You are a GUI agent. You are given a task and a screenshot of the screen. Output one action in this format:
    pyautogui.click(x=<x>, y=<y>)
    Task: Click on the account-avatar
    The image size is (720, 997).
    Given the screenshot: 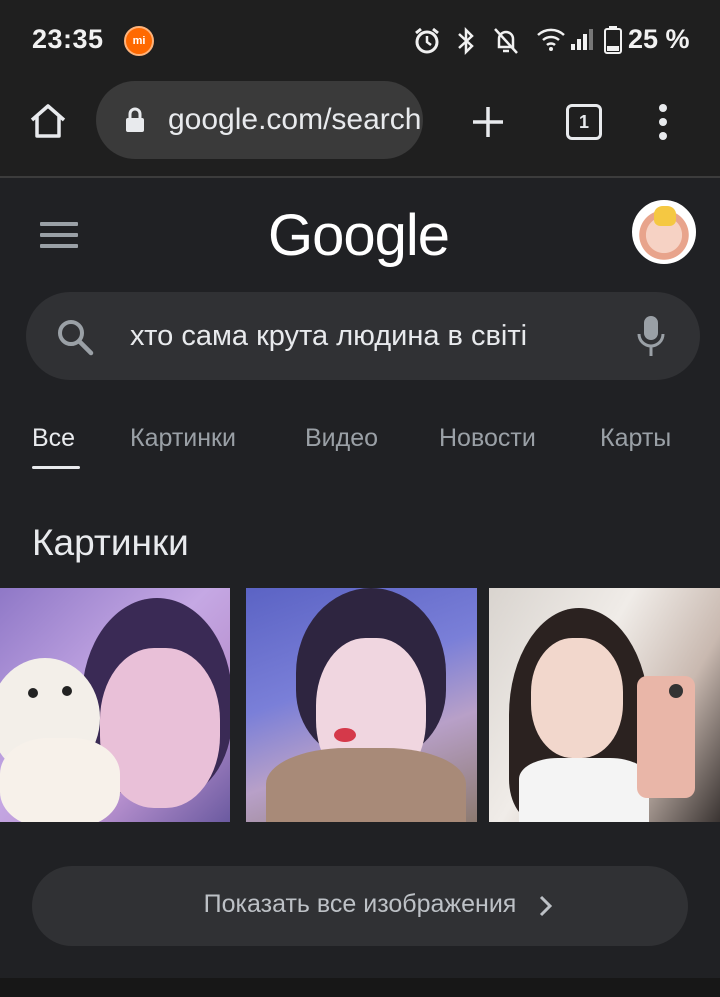 What is the action you would take?
    pyautogui.click(x=664, y=232)
    